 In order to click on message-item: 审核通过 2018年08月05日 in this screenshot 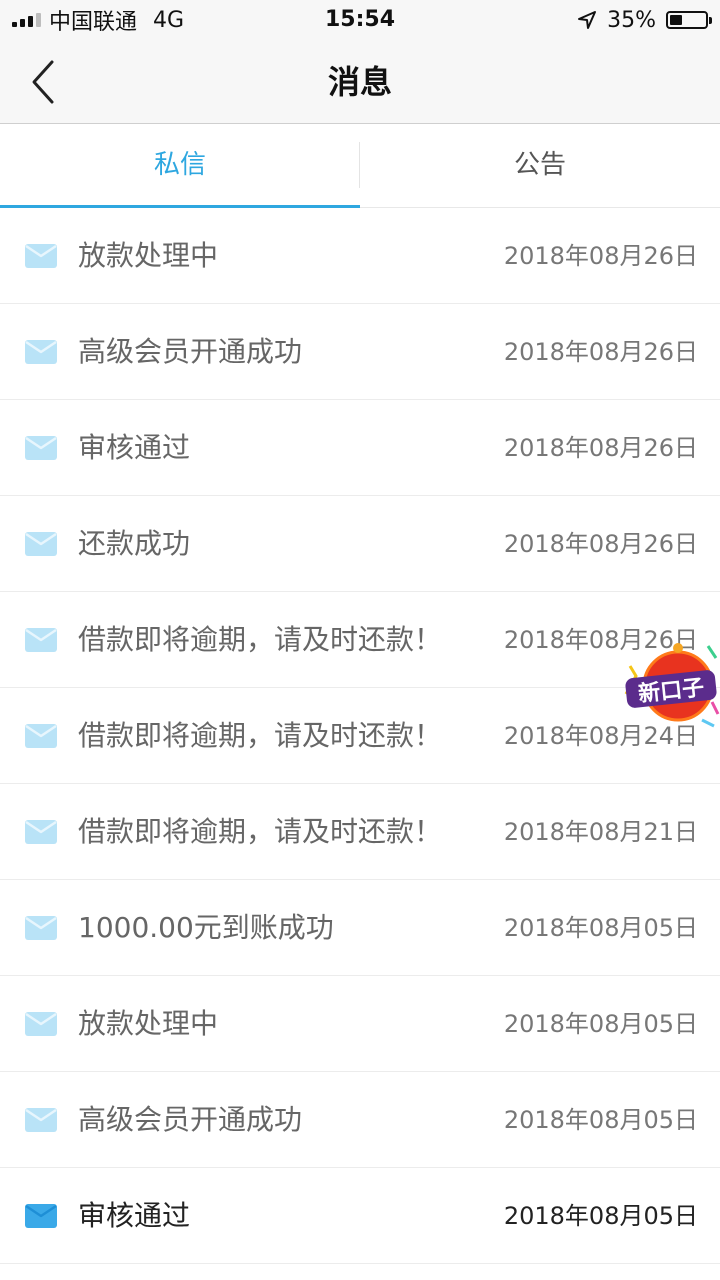, I will do `click(360, 1216)`.